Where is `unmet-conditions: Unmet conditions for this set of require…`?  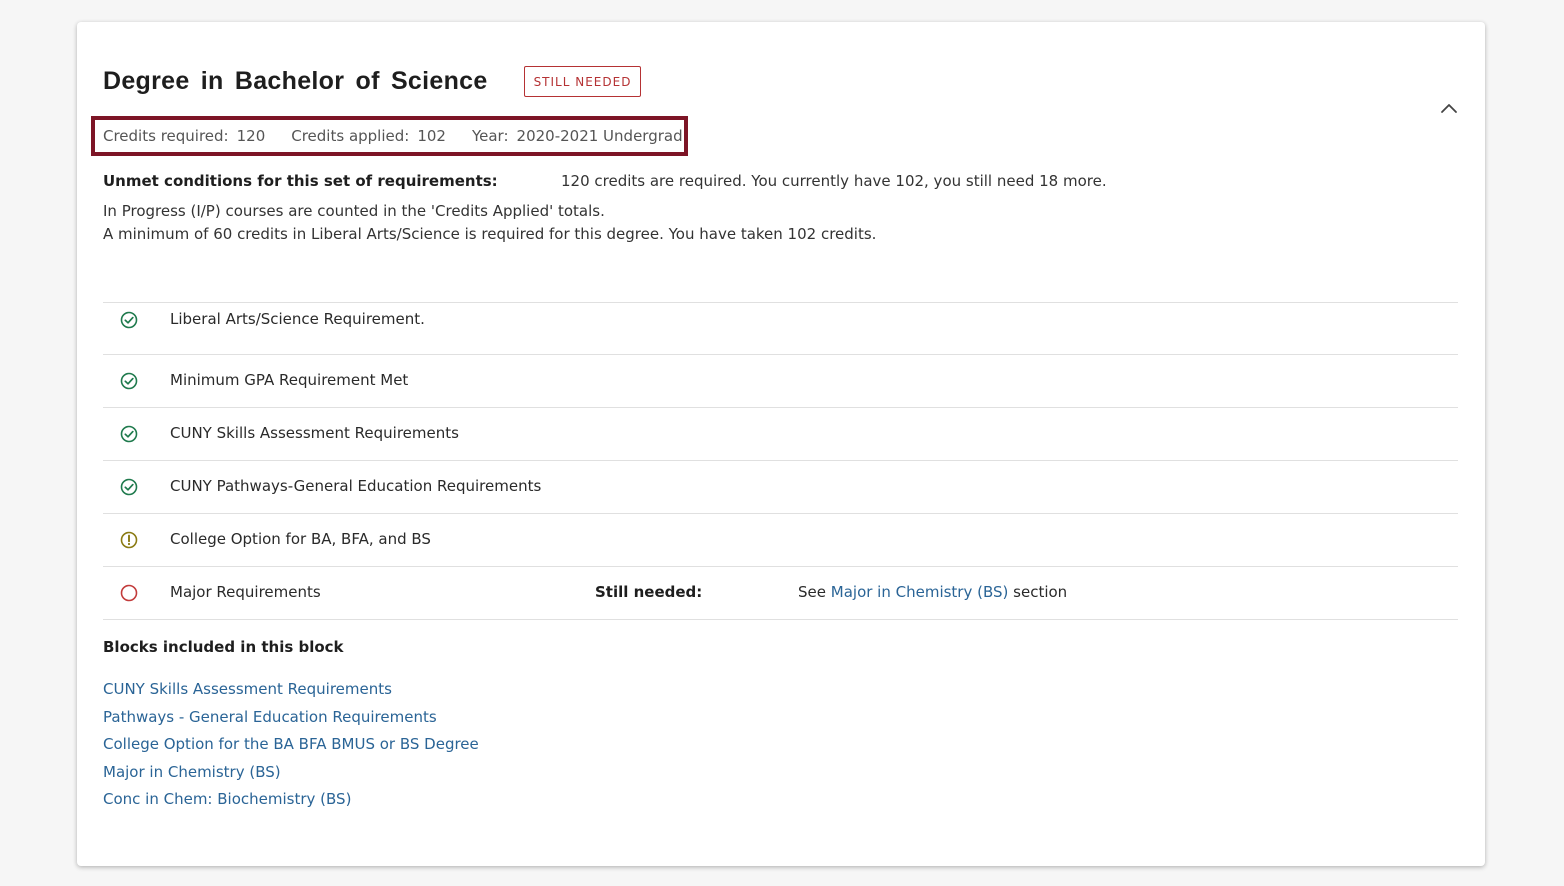
unmet-conditions: Unmet conditions for this set of require… is located at coordinates (605, 181).